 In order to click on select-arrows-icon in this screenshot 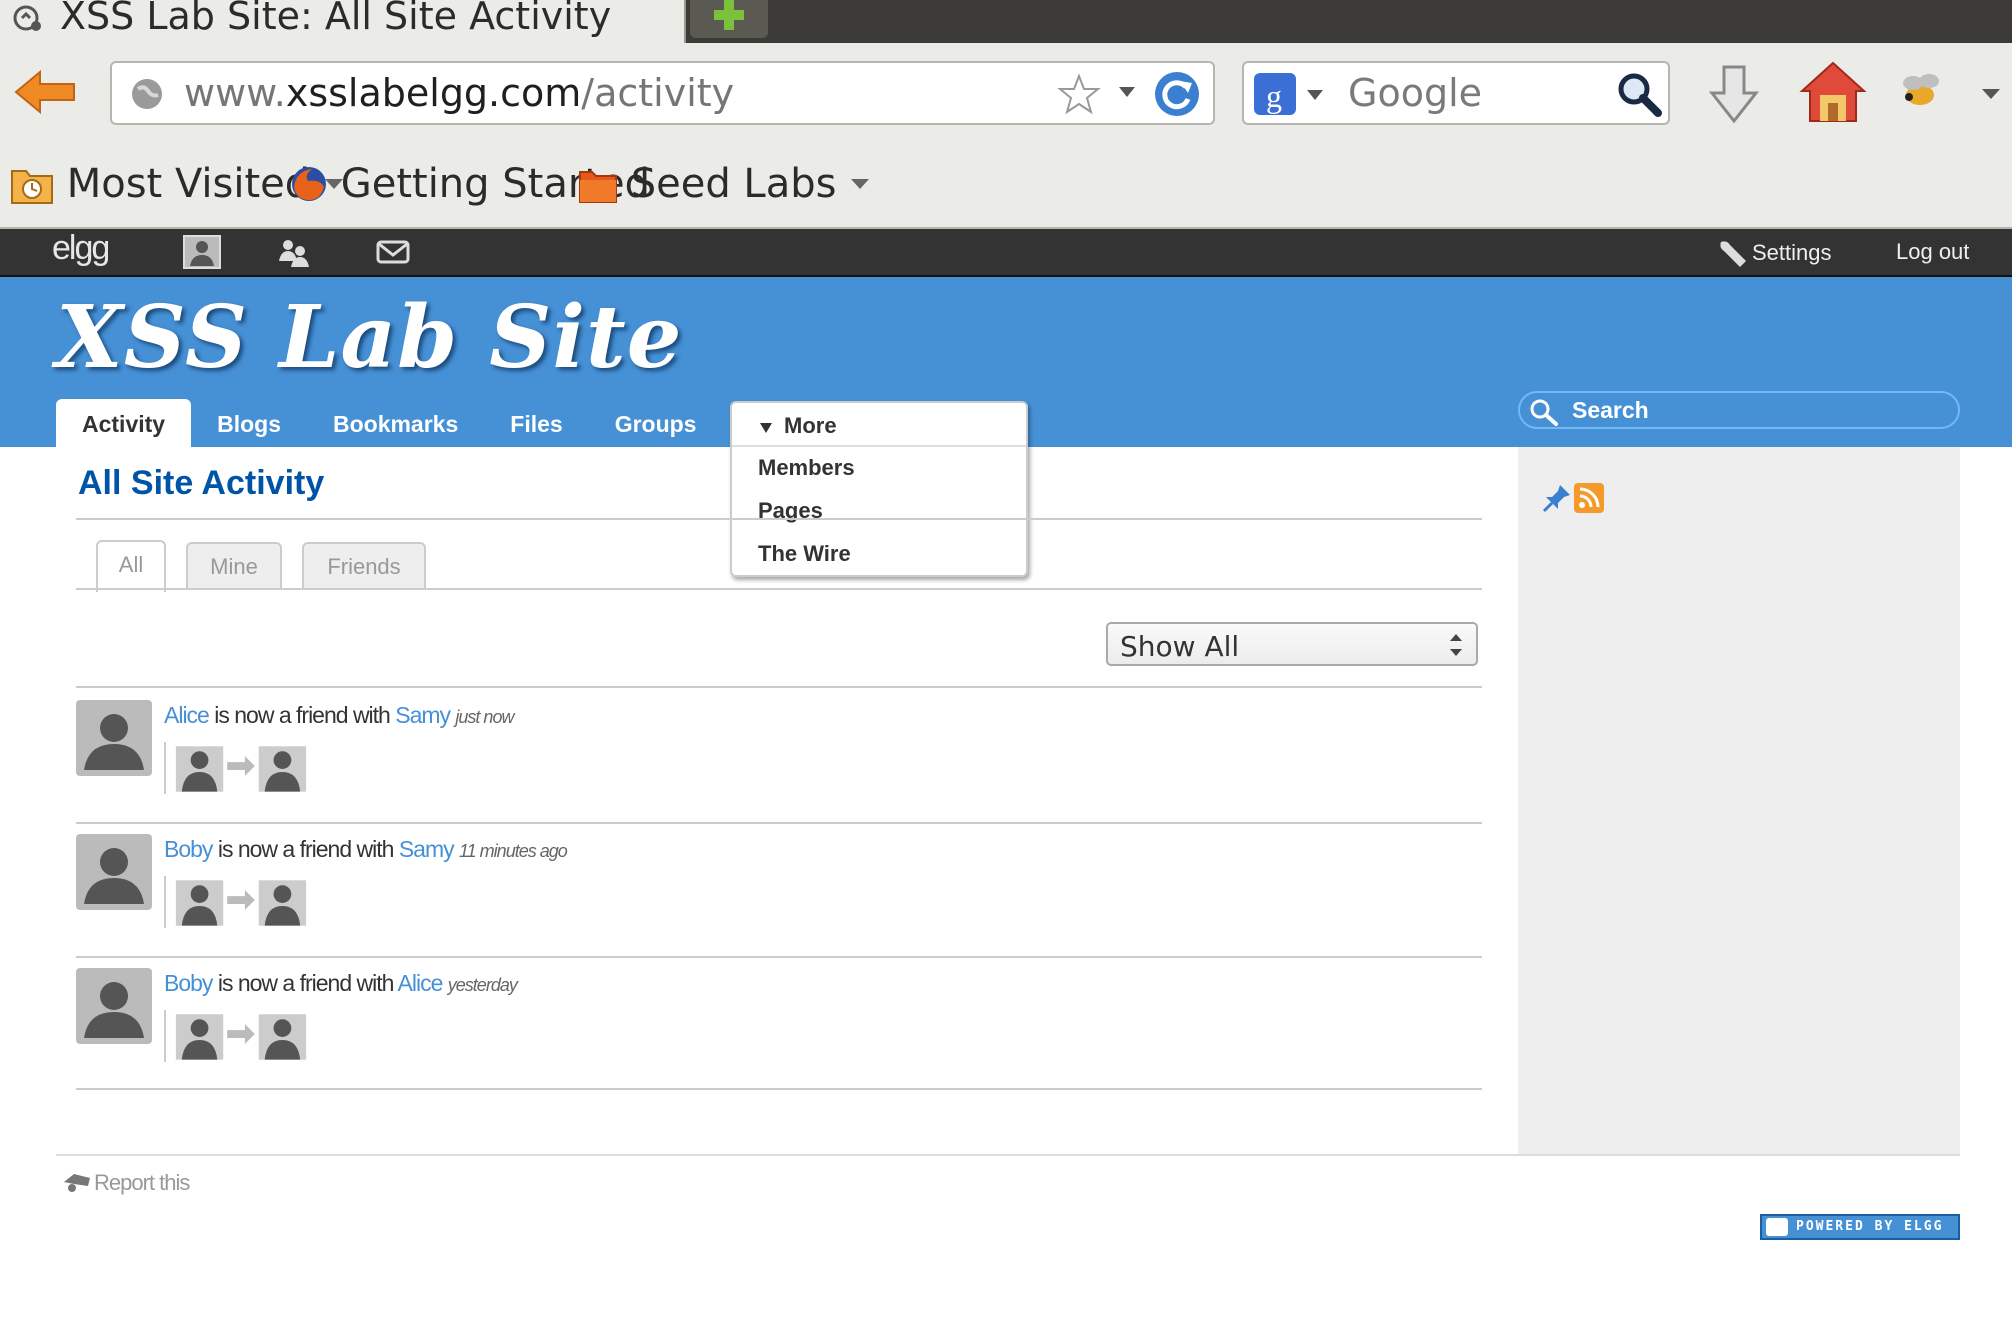, I will do `click(1456, 645)`.